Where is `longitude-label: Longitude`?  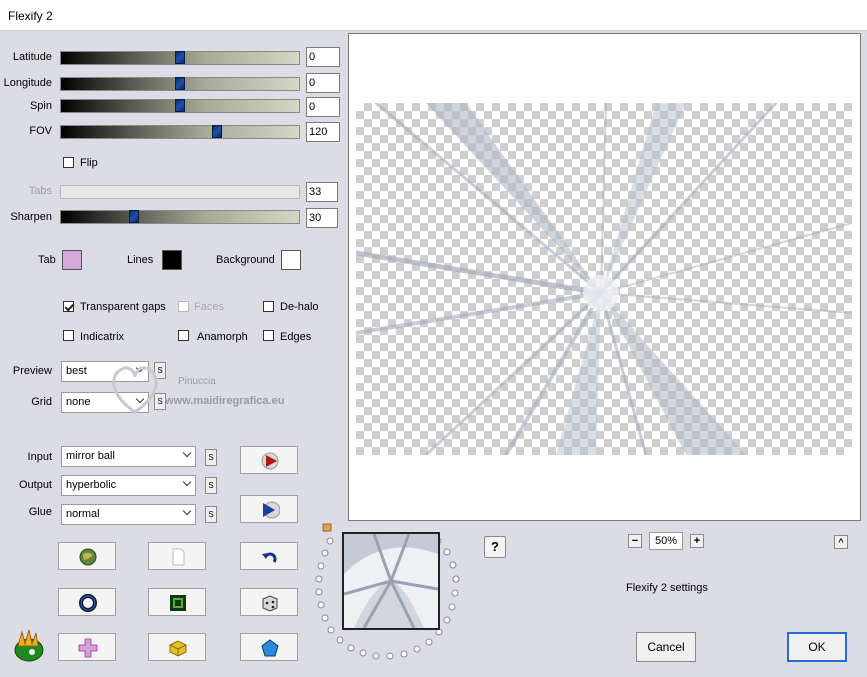 longitude-label: Longitude is located at coordinates (27, 83).